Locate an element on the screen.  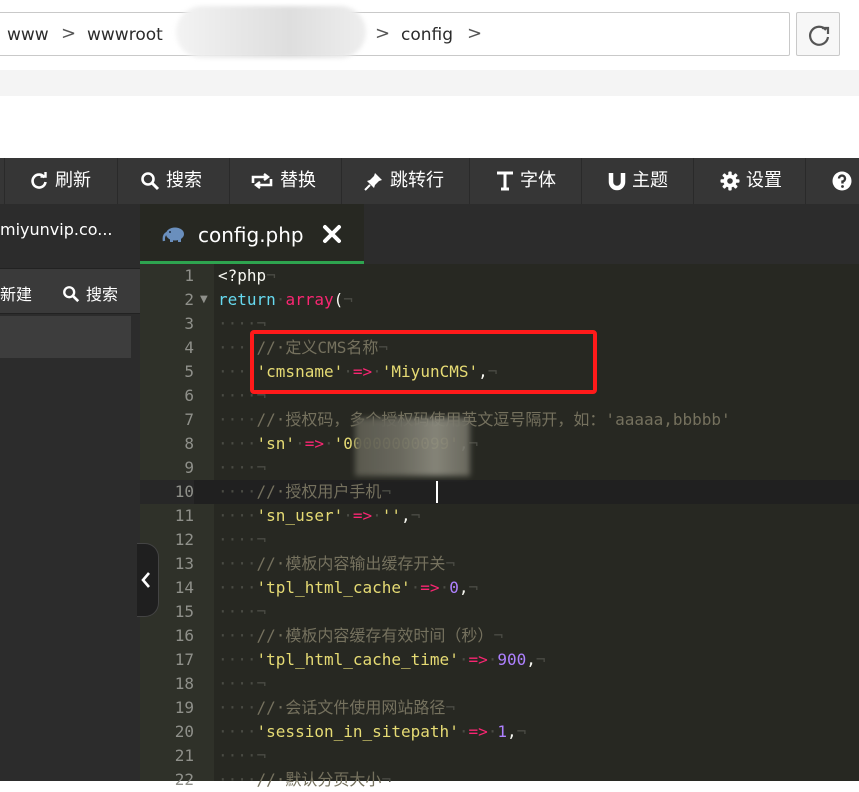
text-icon is located at coordinates (505, 181).